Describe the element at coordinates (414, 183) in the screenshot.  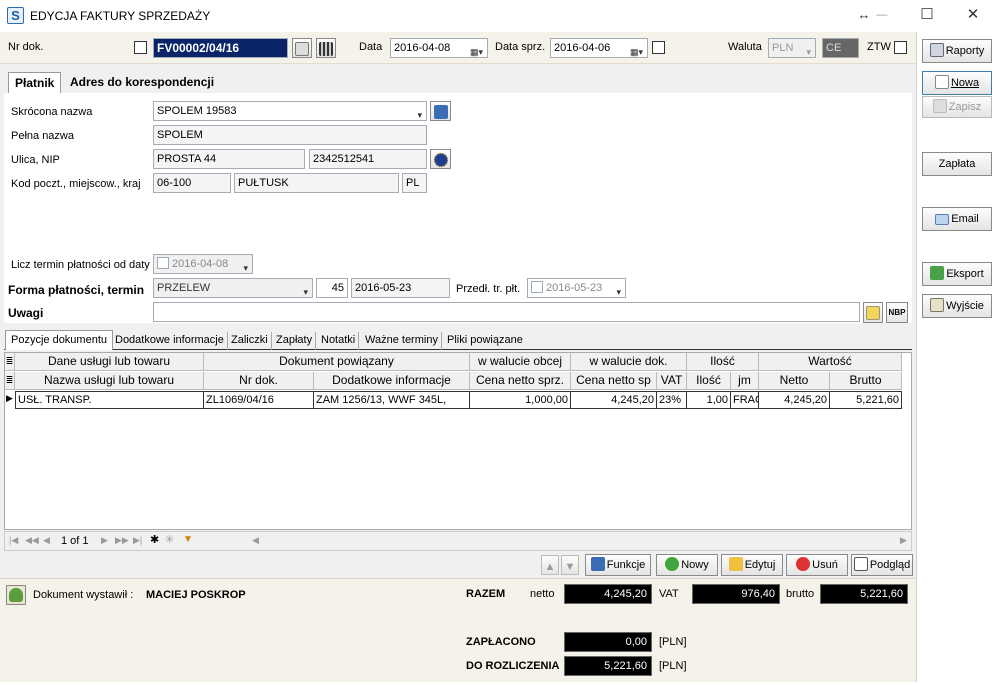
I see `kraj-input: PL` at that location.